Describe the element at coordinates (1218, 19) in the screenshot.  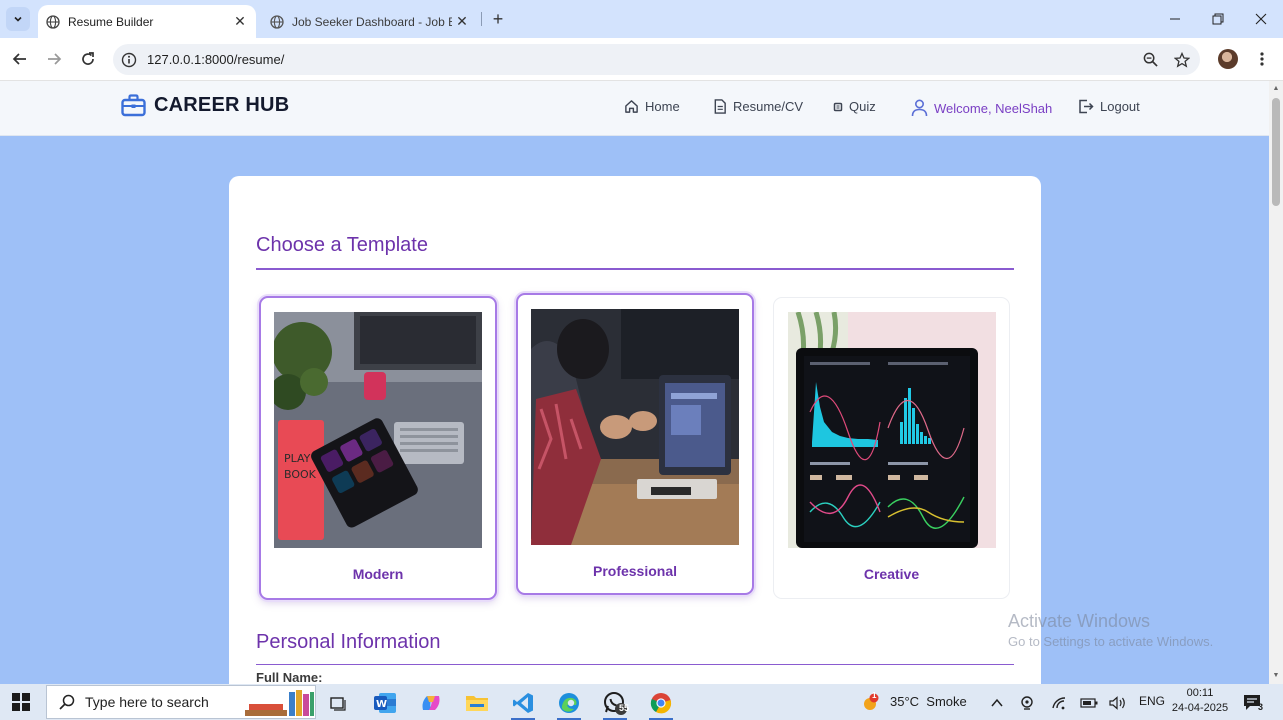
I see `restore-button` at that location.